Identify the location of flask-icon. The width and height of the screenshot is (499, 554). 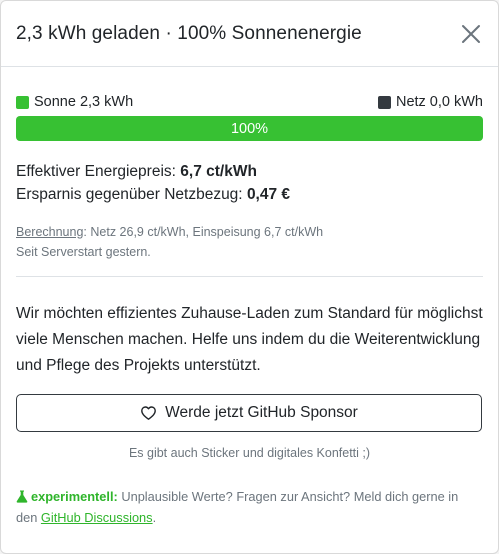
(22, 496).